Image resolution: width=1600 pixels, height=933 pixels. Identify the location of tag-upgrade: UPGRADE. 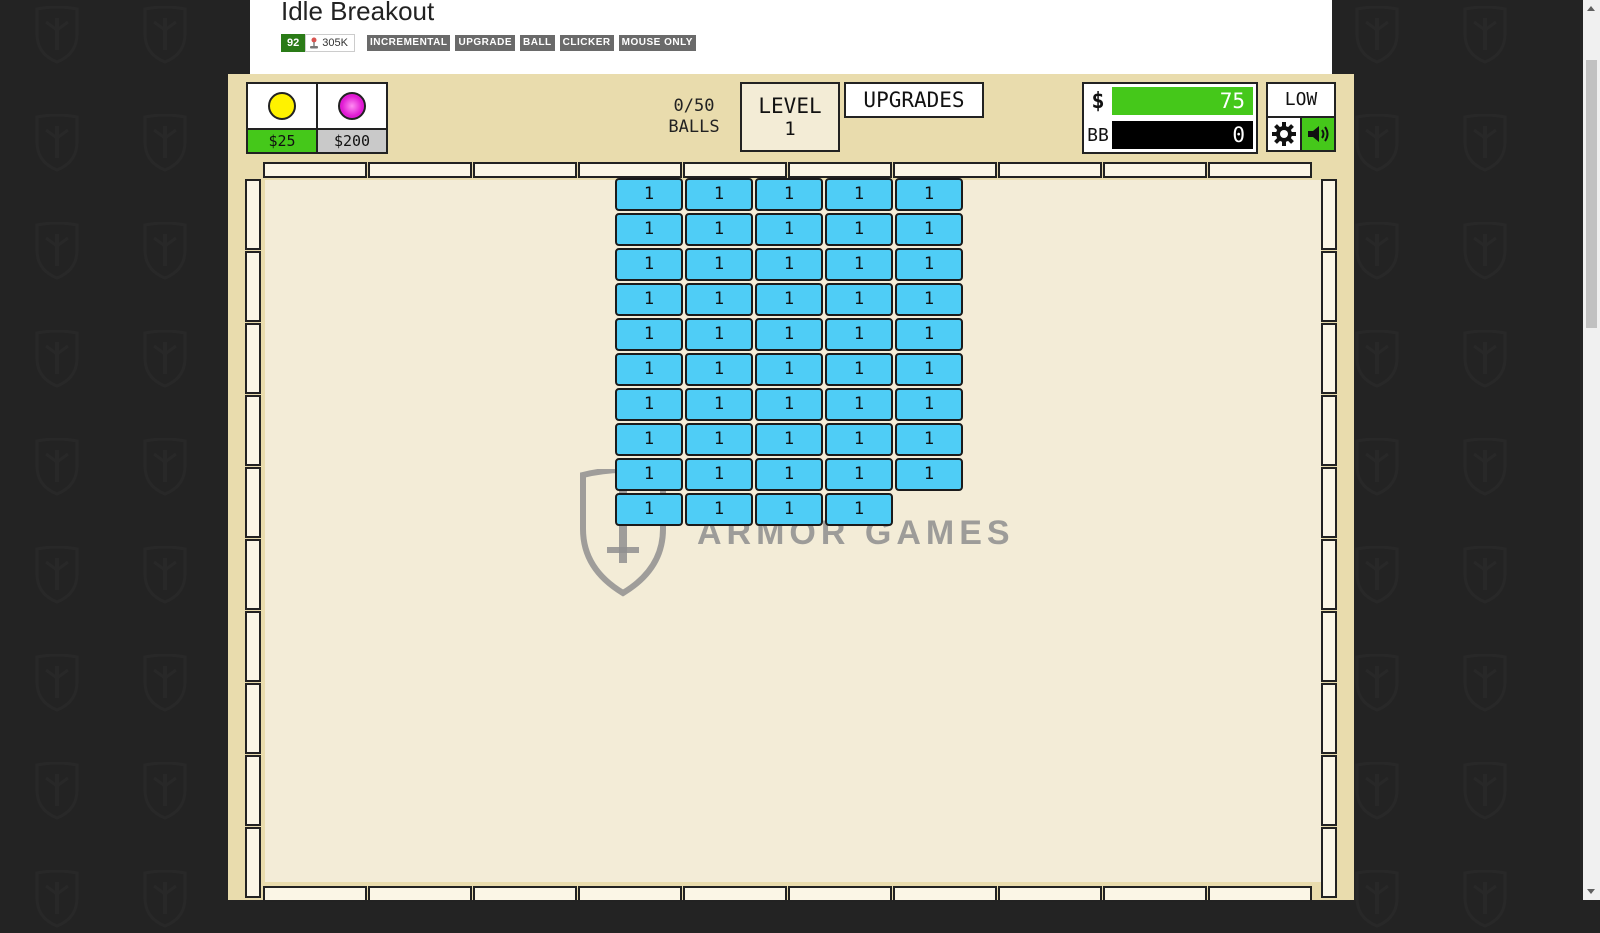
(485, 43).